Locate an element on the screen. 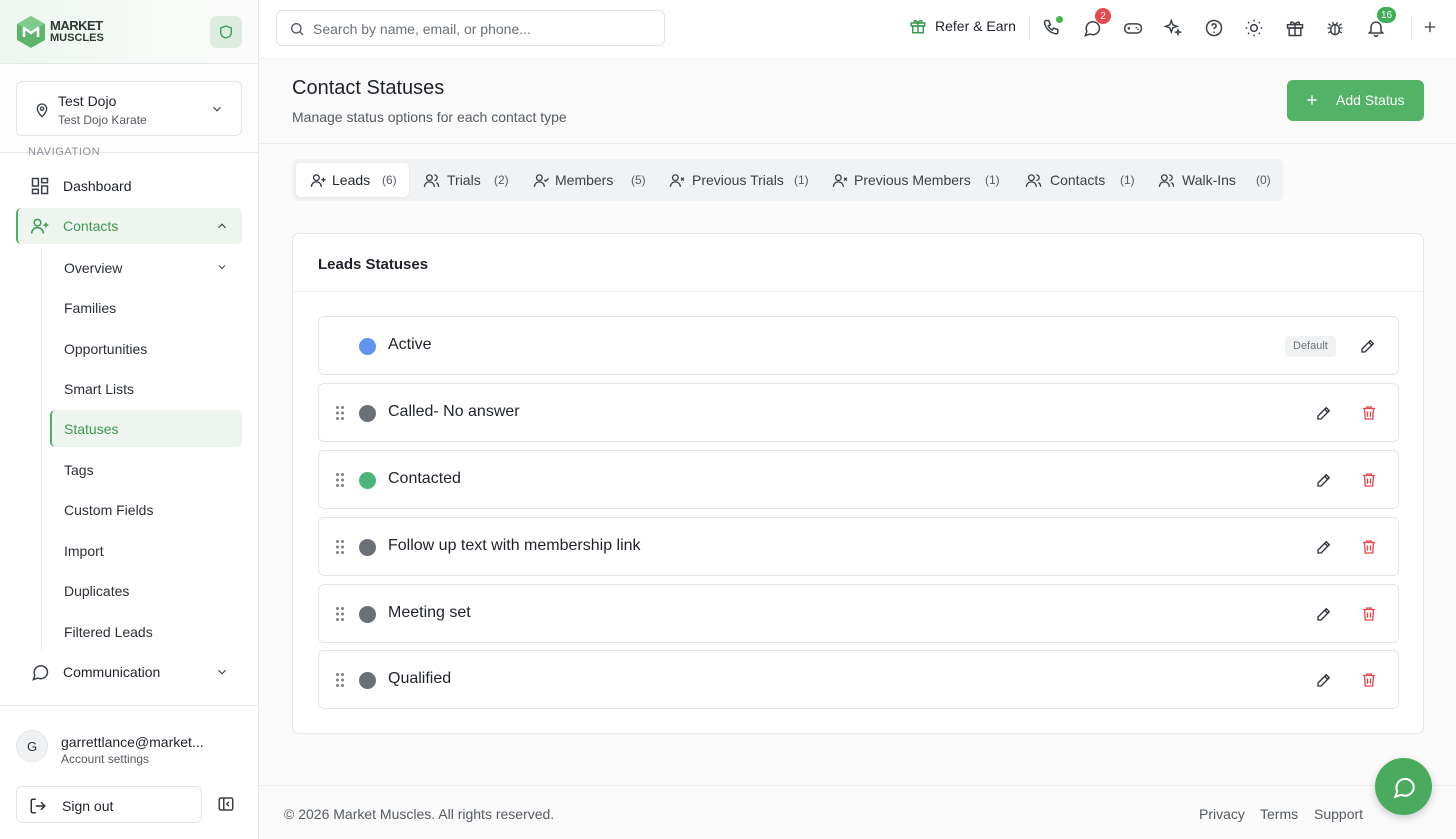 The height and width of the screenshot is (839, 1456). tab-label: Previous Trials is located at coordinates (738, 180).